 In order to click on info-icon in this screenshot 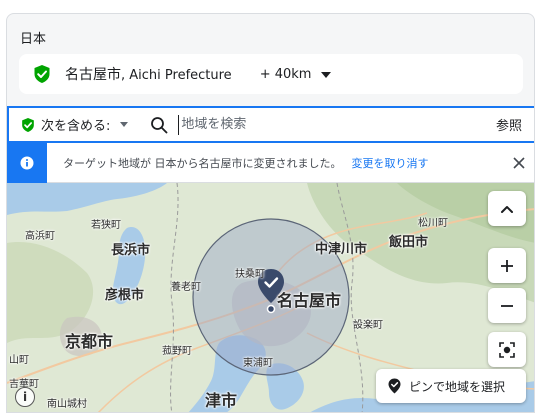, I will do `click(27, 162)`.